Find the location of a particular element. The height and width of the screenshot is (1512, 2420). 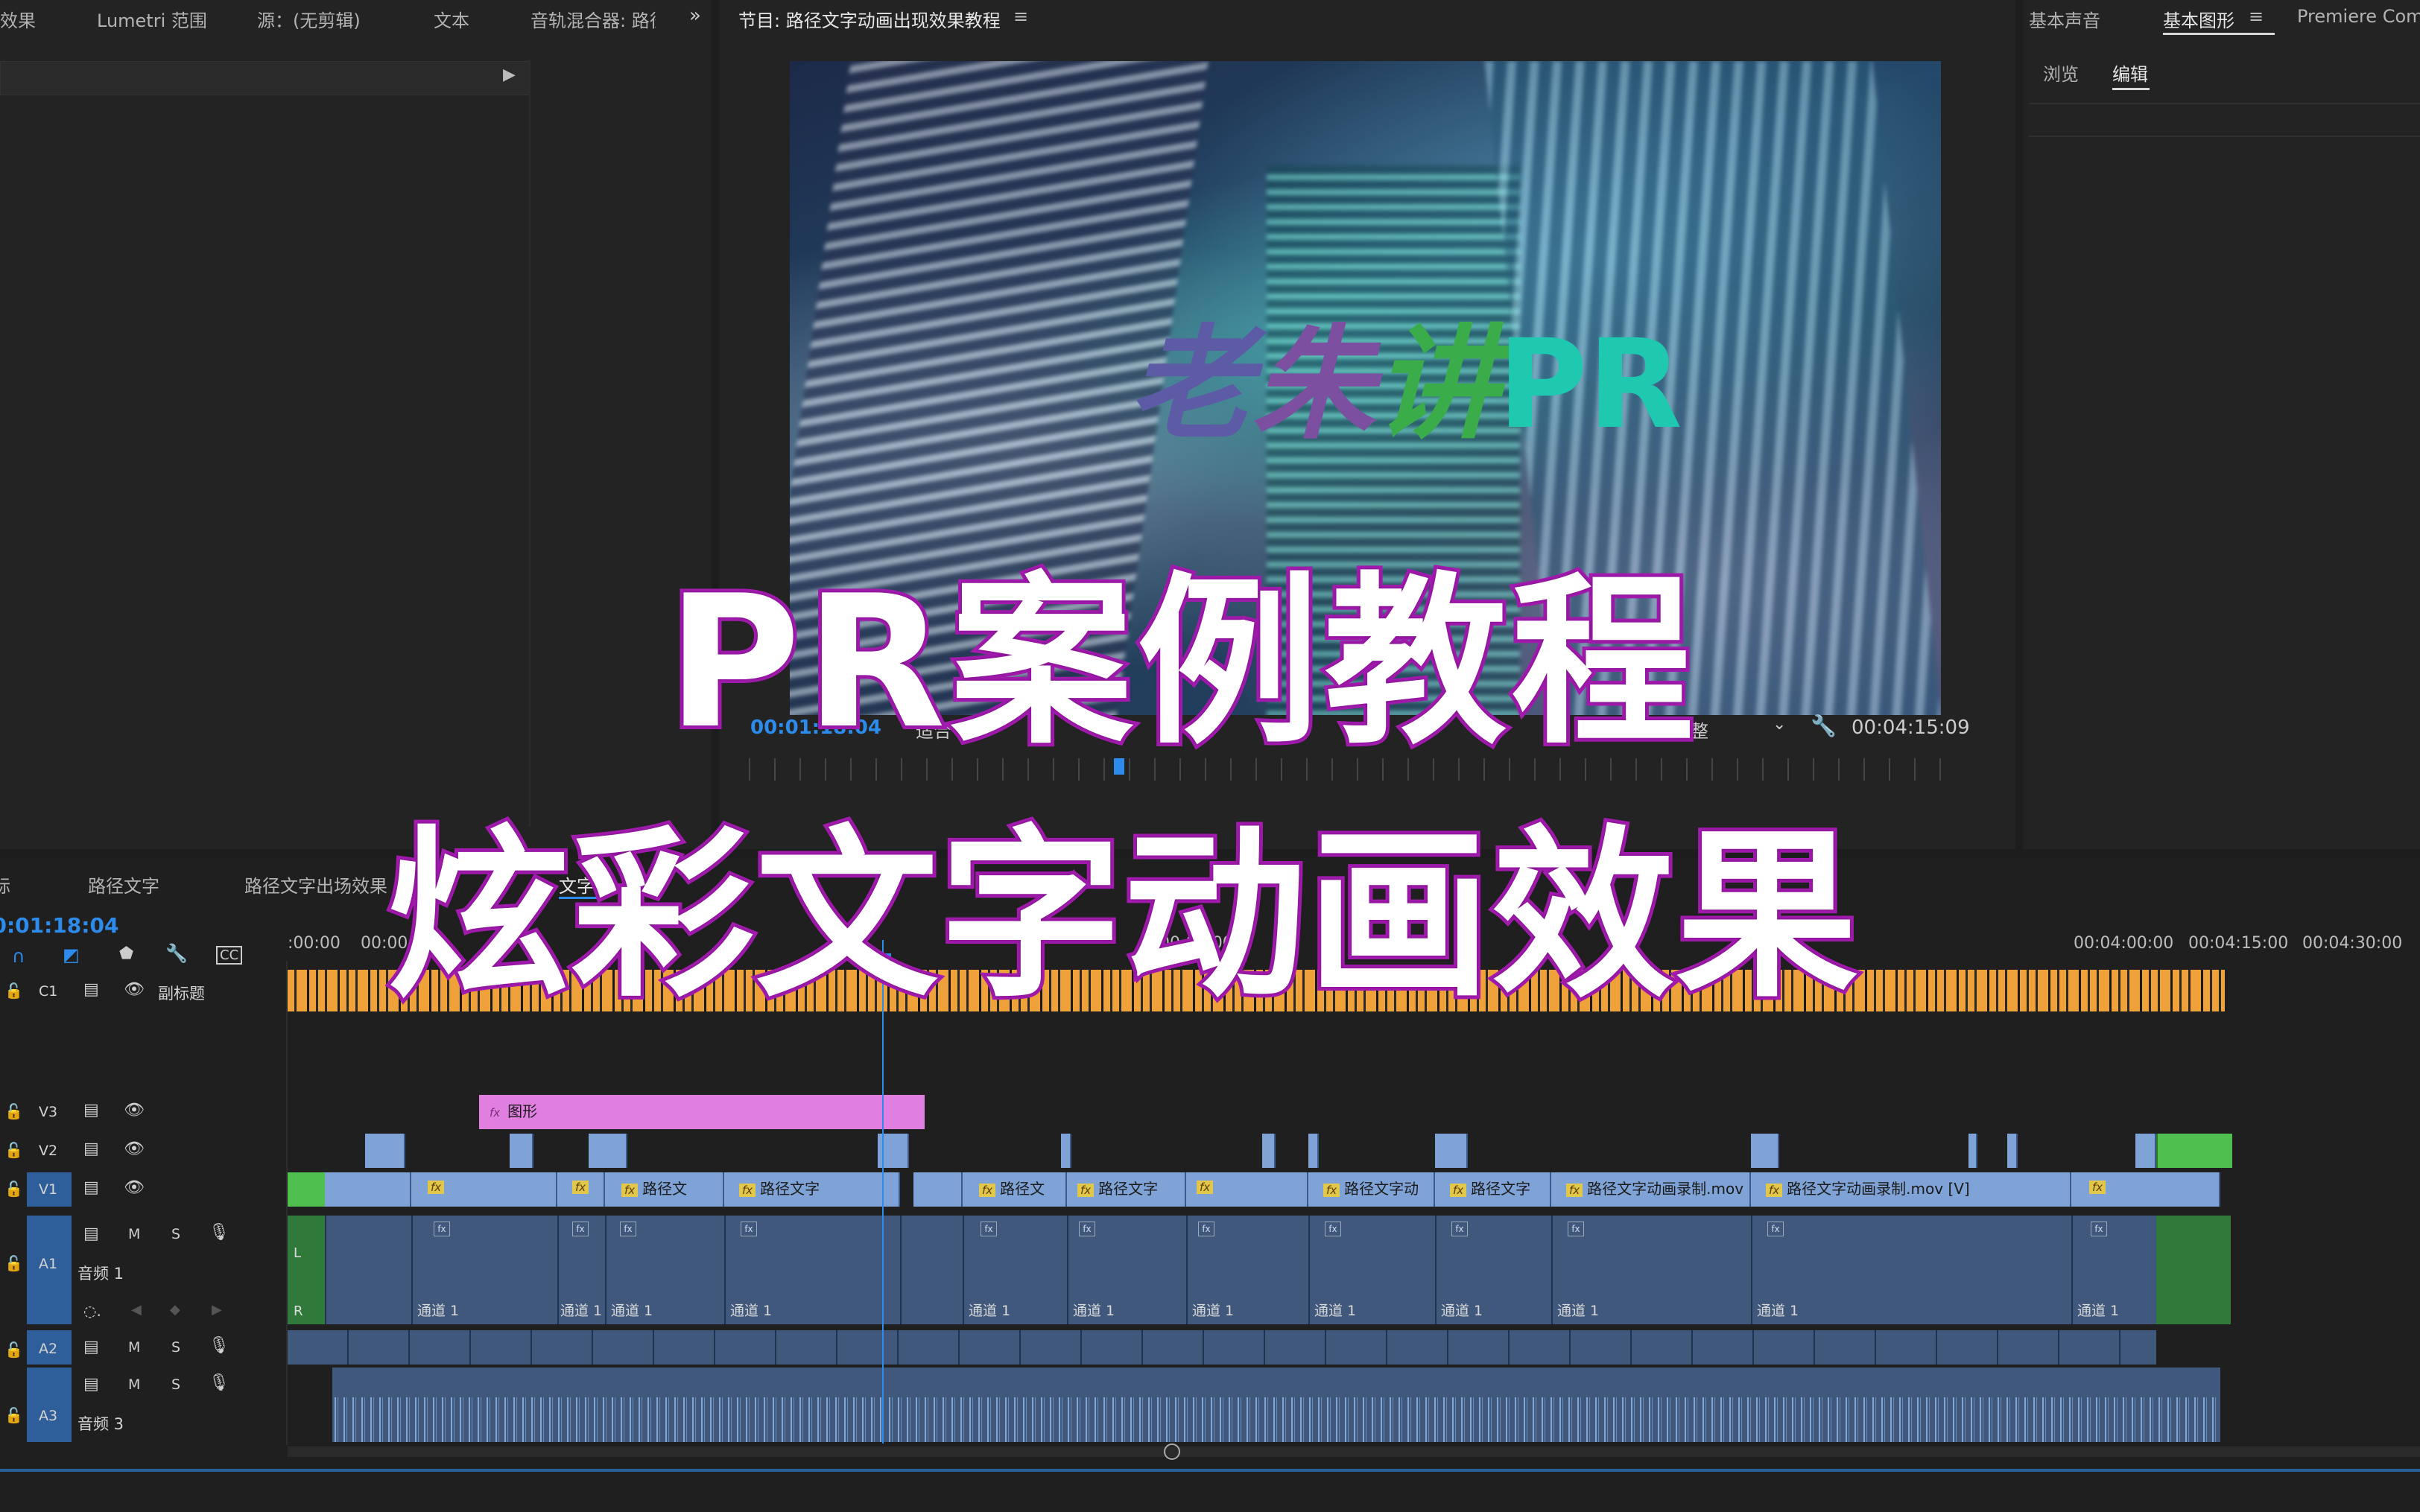

tab-essential-graphics: 基本图形 is located at coordinates (2198, 19).